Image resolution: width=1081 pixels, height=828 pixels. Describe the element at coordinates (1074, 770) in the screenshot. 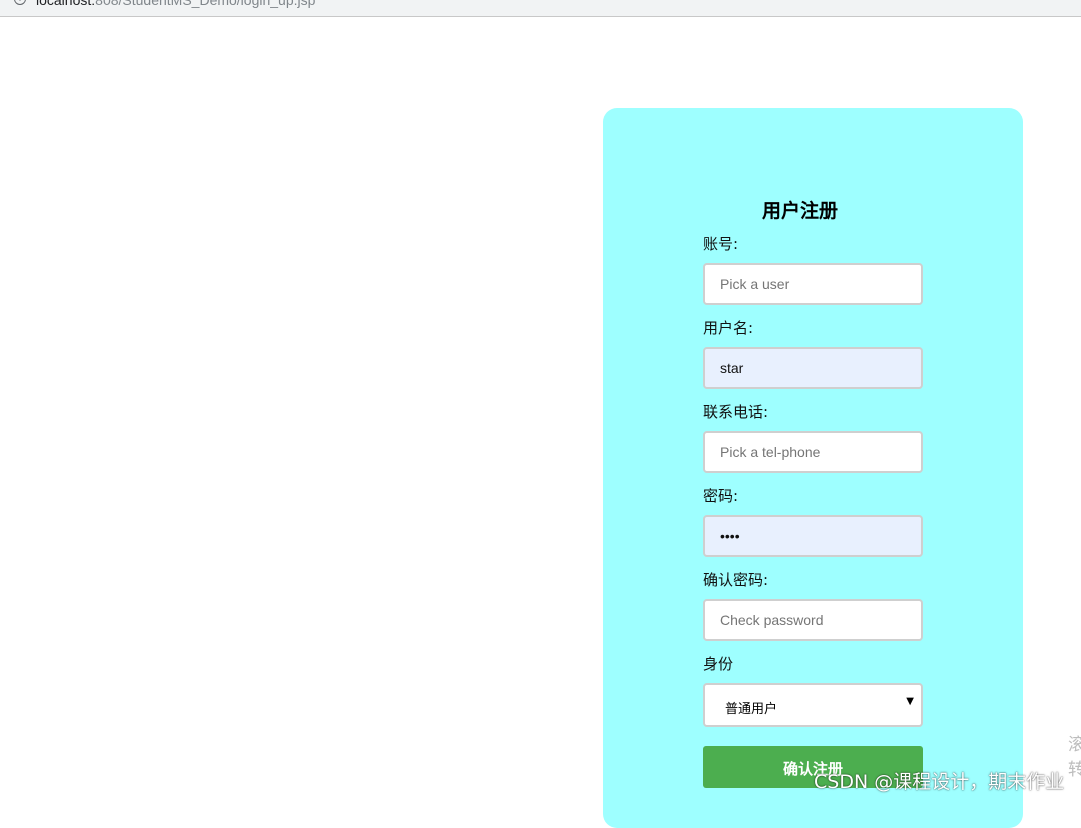

I see `side-text-2: 转` at that location.